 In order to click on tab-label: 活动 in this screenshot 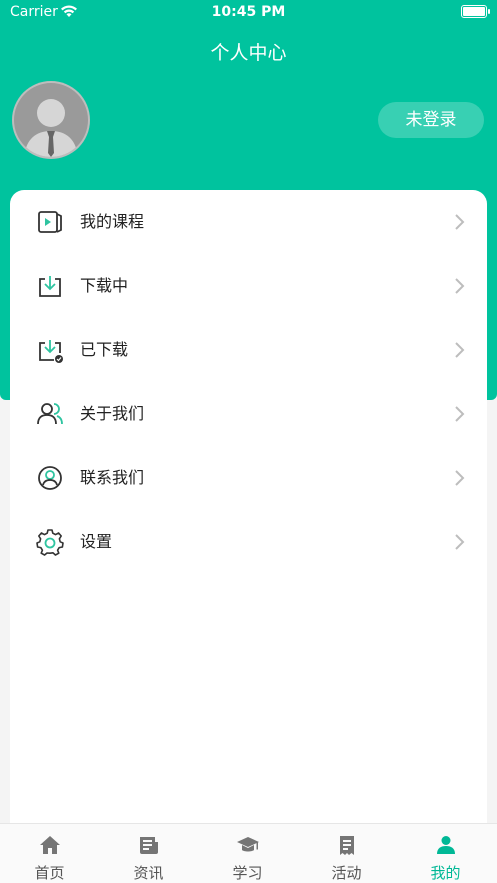, I will do `click(346, 873)`.